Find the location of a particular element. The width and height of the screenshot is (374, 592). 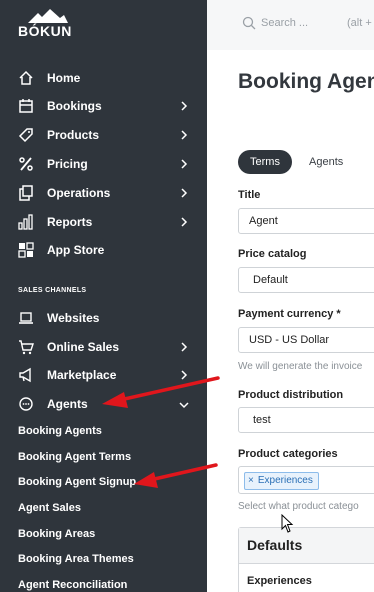

mountain-logo-icon is located at coordinates (48, 16).